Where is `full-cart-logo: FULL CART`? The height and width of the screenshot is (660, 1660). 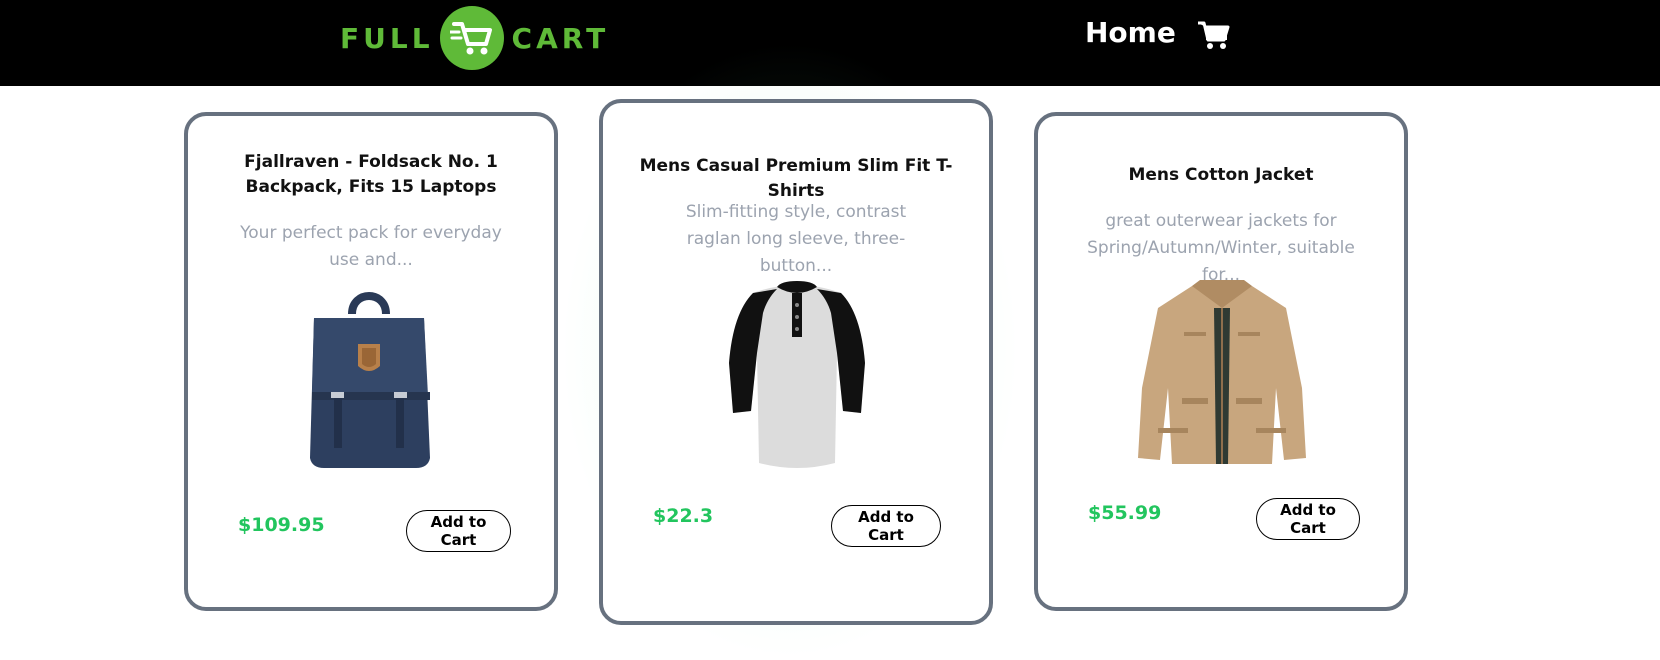
full-cart-logo: FULL CART is located at coordinates (474, 38).